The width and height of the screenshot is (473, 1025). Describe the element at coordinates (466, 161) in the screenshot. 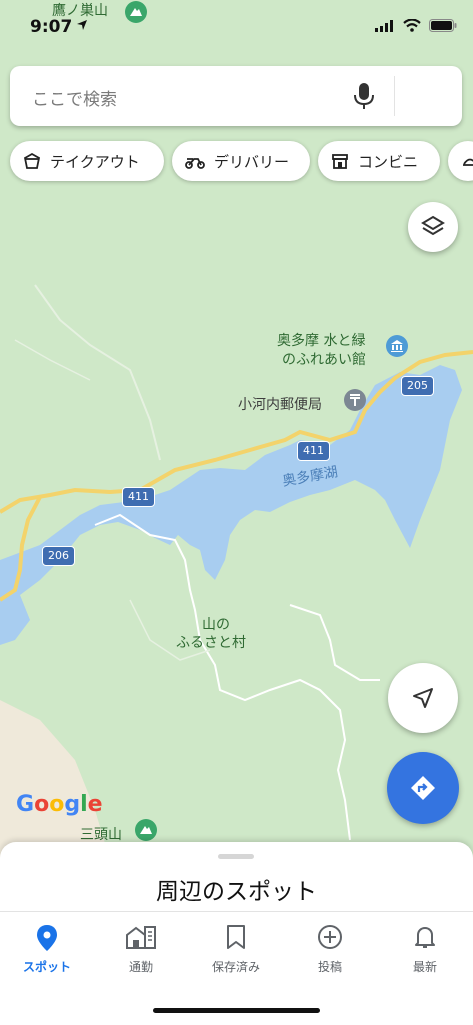

I see `dining-icon` at that location.